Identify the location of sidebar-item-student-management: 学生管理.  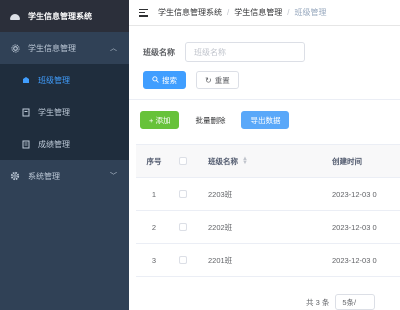
(64, 112).